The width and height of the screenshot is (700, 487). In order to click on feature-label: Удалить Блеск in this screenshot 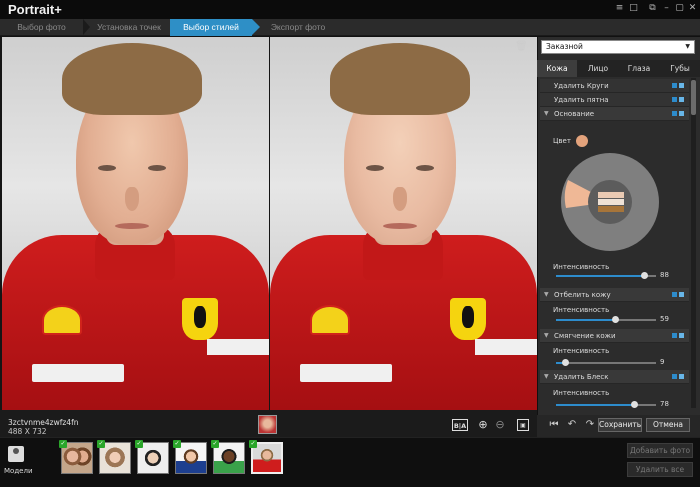, I will do `click(581, 377)`.